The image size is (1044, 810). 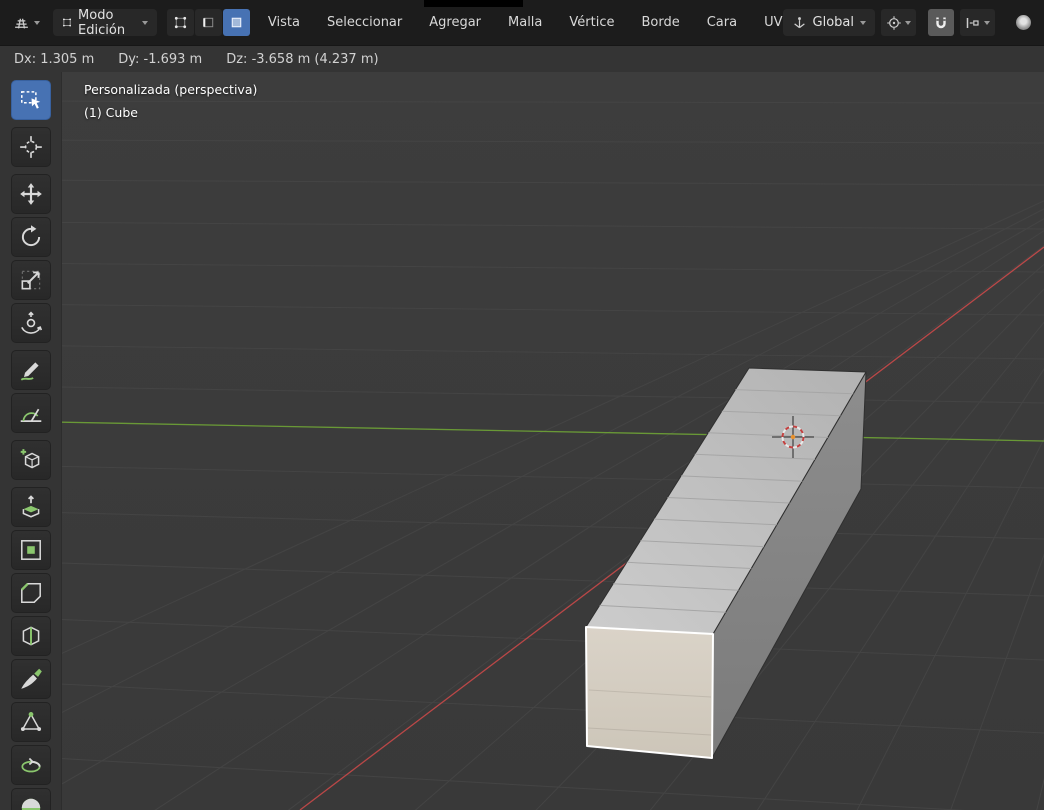 I want to click on poly-build-icon, so click(x=31, y=721).